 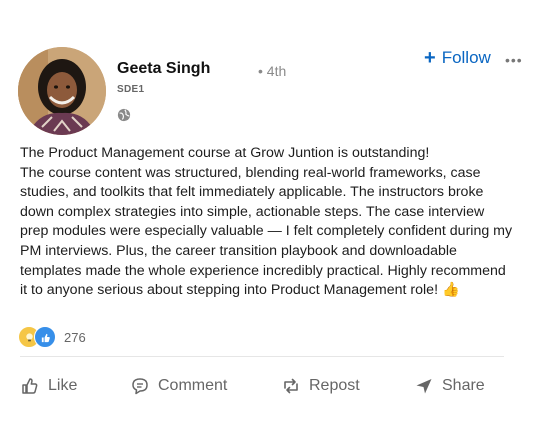 I want to click on divider, so click(x=262, y=356).